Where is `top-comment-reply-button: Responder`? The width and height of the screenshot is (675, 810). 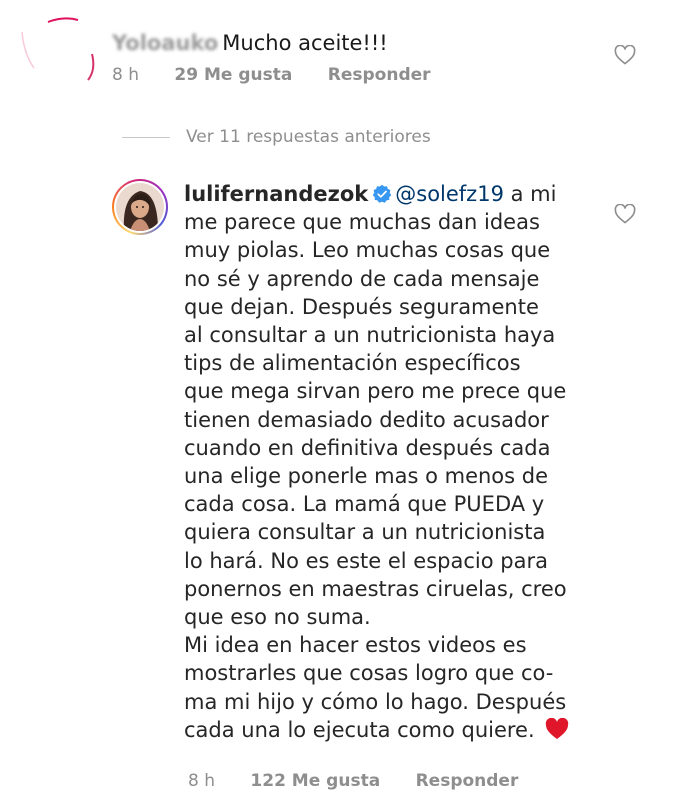 top-comment-reply-button: Responder is located at coordinates (379, 75).